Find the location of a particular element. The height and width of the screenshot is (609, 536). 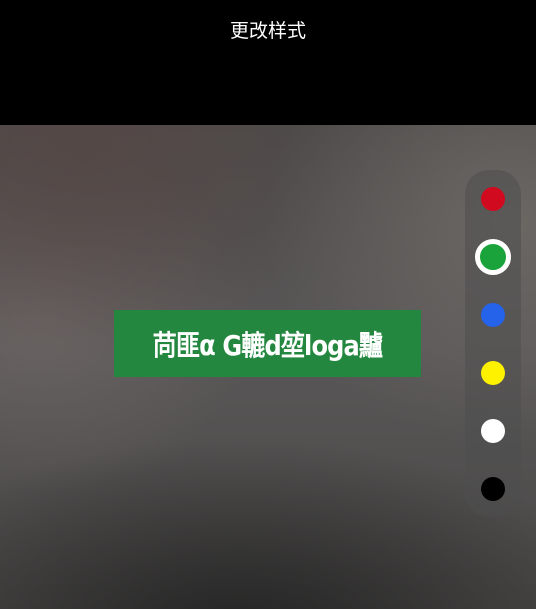

text-sticker: 苘匪α G轆d堃loga黸 is located at coordinates (267, 343).